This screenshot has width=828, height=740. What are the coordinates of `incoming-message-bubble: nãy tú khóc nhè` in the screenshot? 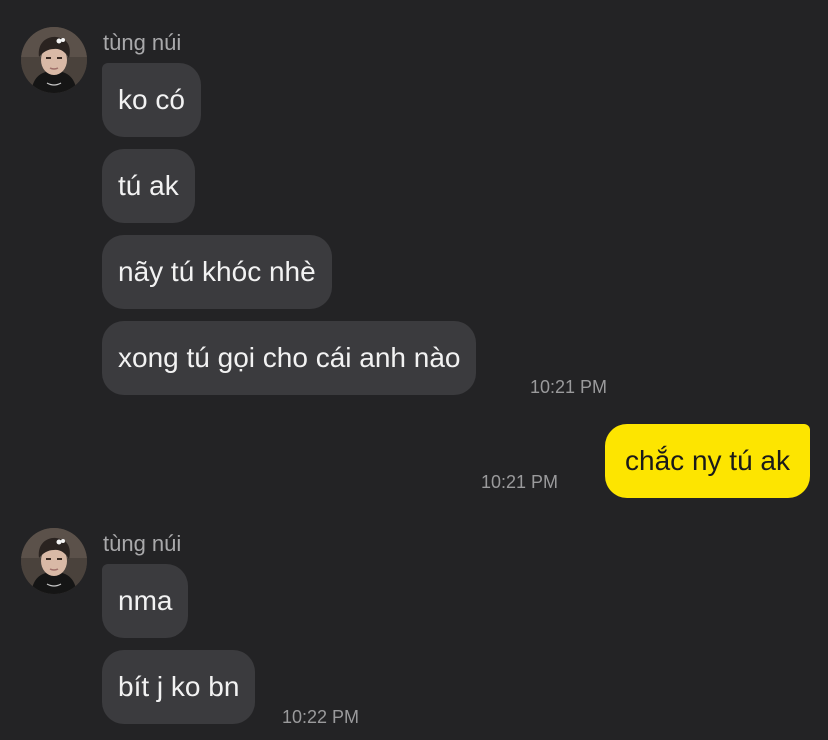 It's located at (217, 272).